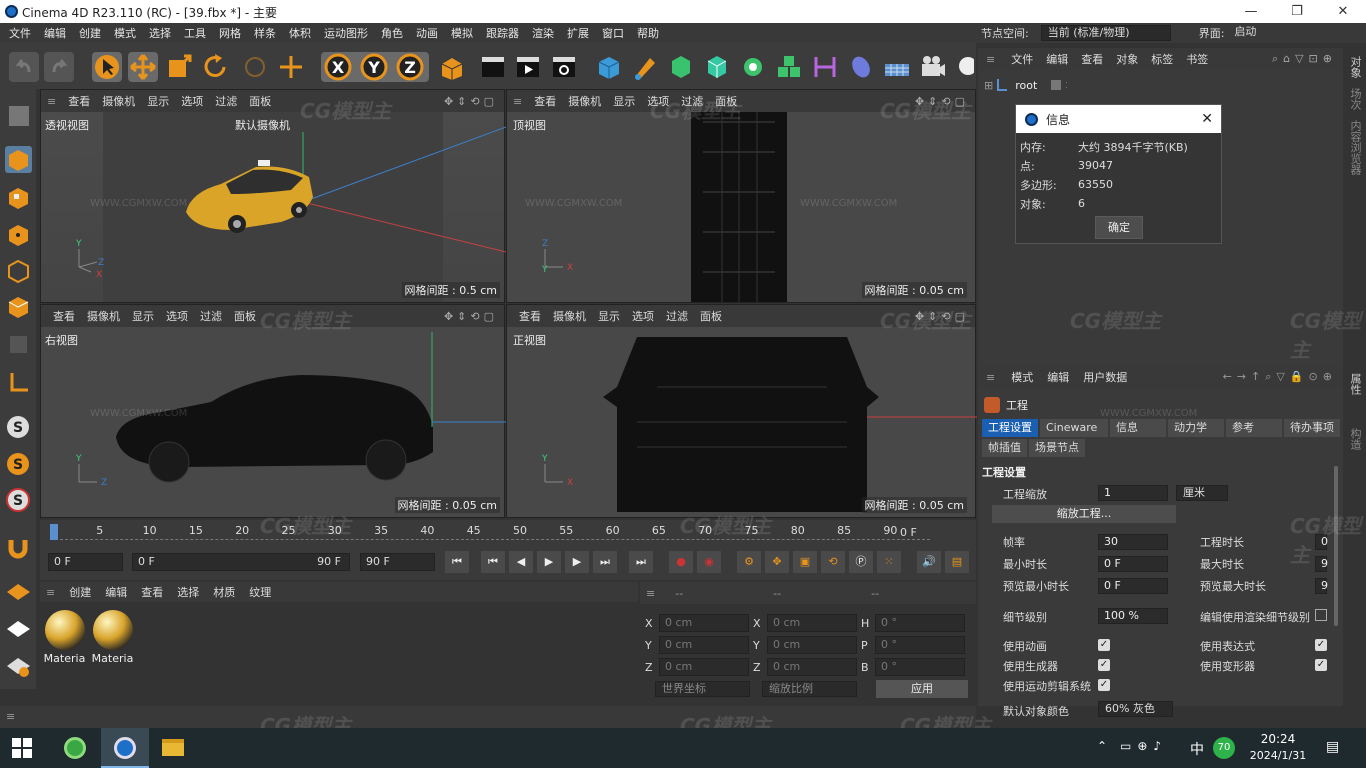 The image size is (1366, 768). Describe the element at coordinates (18, 234) in the screenshot. I see `points-mode-button` at that location.